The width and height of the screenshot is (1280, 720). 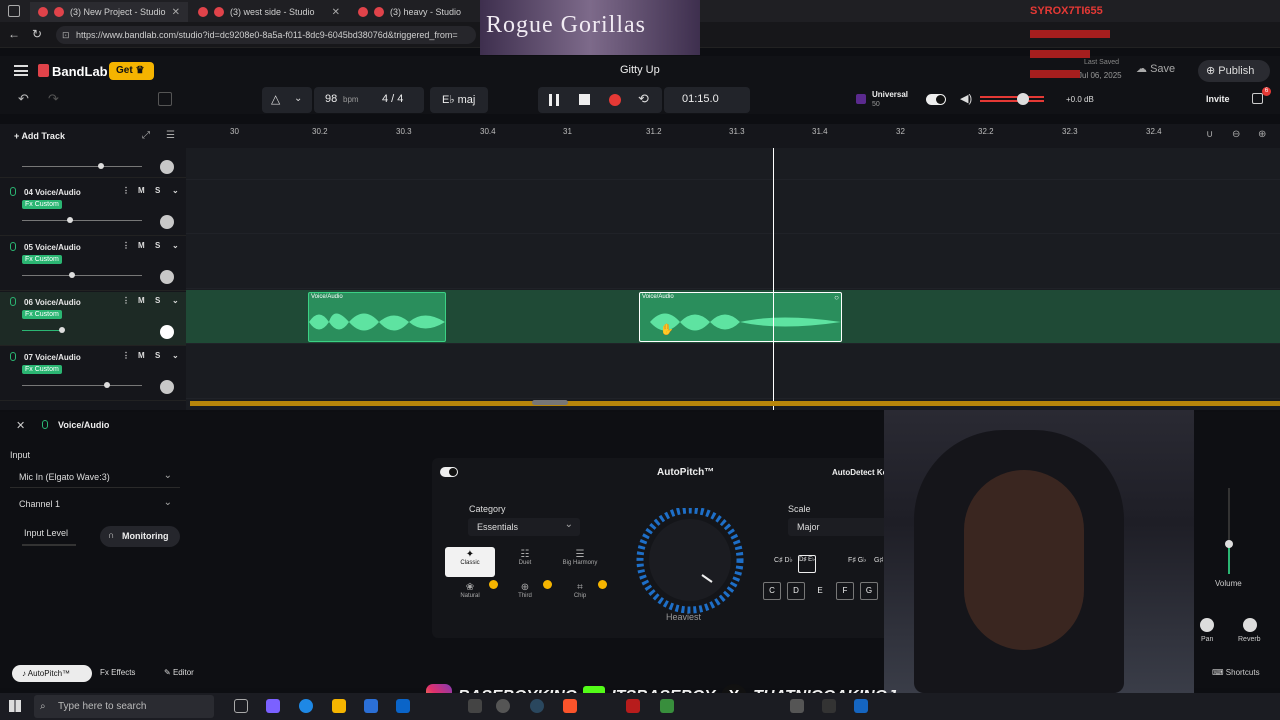 I want to click on bandlab-logo-icon, so click(x=43, y=70).